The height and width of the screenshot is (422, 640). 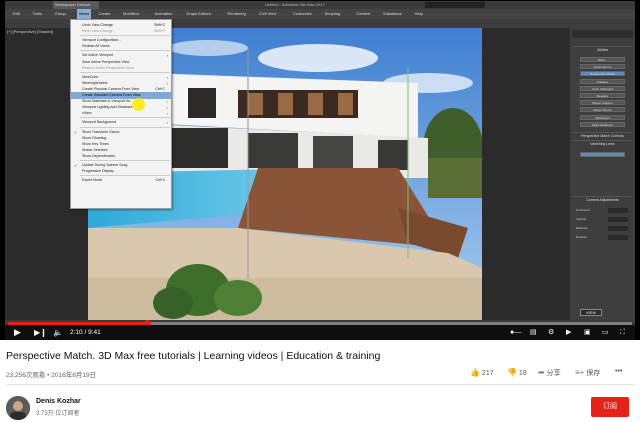 What do you see at coordinates (267, 14) in the screenshot?
I see `max-menu-civil-view: Civil View` at bounding box center [267, 14].